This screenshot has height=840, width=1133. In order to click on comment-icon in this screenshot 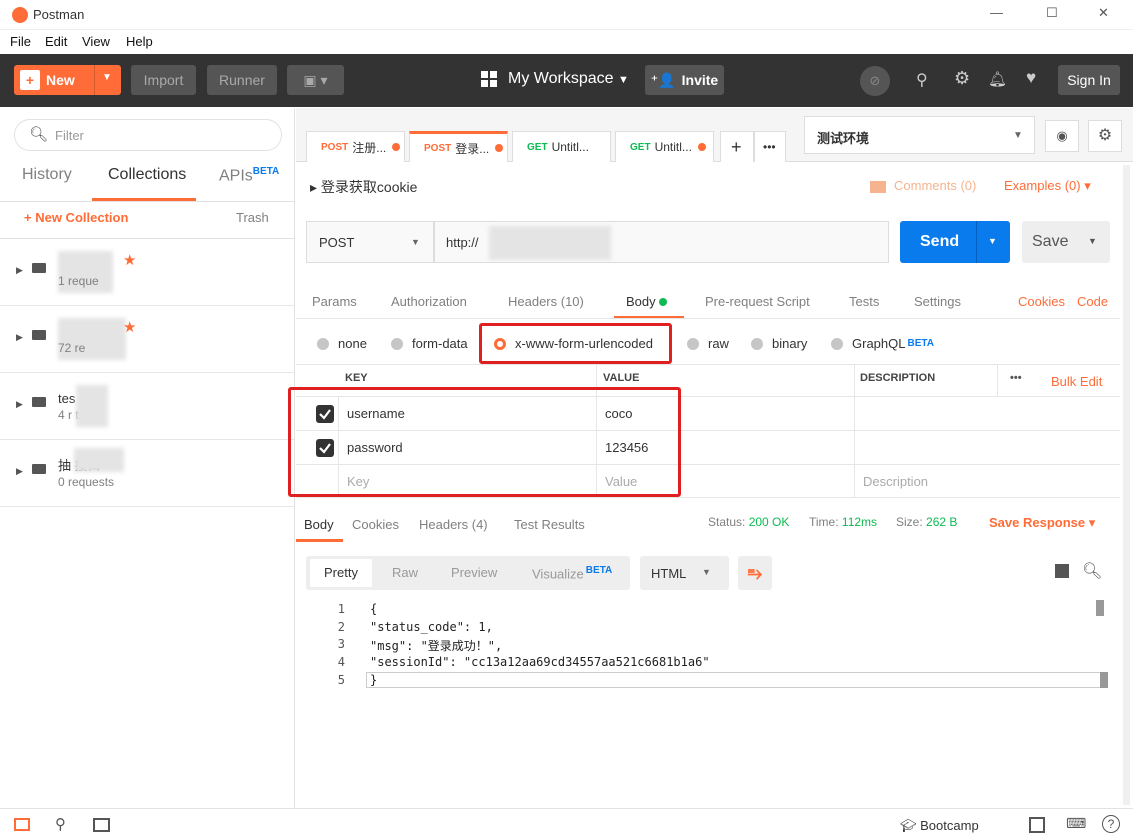, I will do `click(878, 186)`.